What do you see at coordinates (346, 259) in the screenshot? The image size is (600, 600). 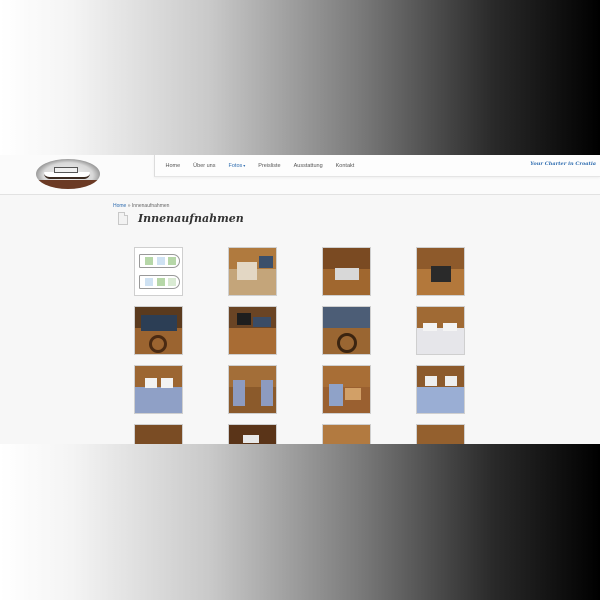 I see `photo-cabinets` at bounding box center [346, 259].